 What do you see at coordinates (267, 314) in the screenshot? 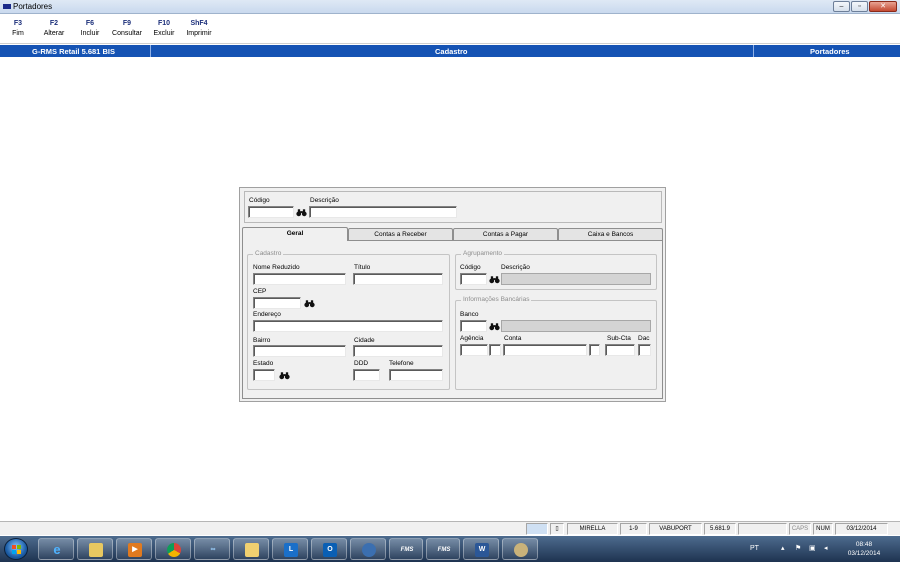
I see `endereco-label: Endereço` at bounding box center [267, 314].